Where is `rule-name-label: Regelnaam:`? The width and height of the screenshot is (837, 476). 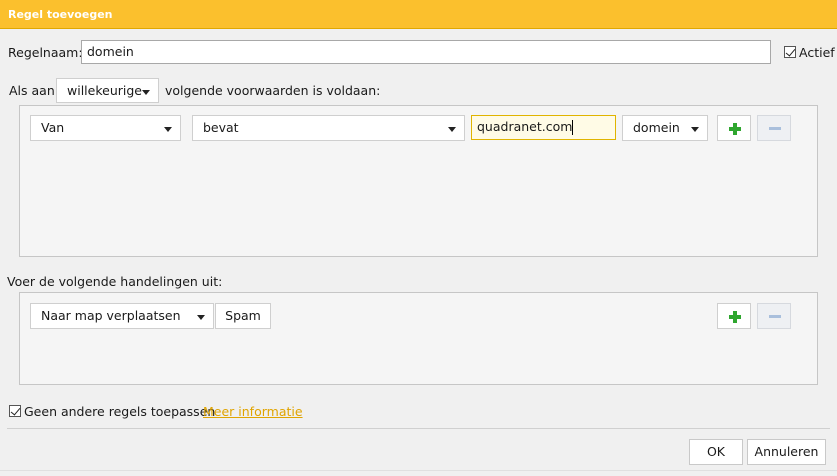
rule-name-label: Regelnaam: is located at coordinates (45, 52).